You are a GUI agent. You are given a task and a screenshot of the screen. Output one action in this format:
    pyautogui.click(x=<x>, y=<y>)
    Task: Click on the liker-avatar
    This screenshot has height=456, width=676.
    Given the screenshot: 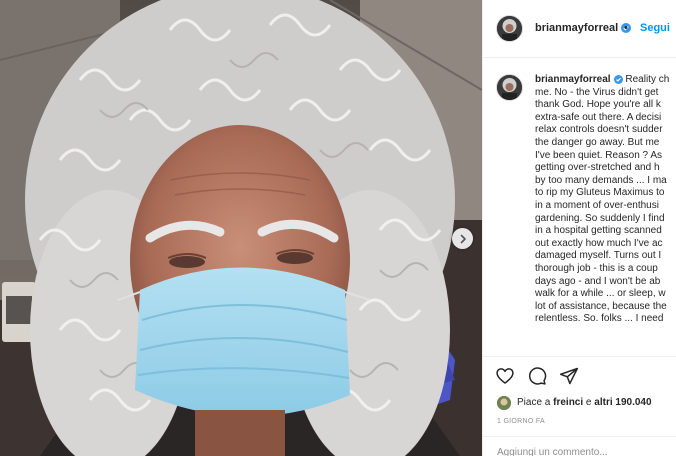 What is the action you would take?
    pyautogui.click(x=504, y=403)
    